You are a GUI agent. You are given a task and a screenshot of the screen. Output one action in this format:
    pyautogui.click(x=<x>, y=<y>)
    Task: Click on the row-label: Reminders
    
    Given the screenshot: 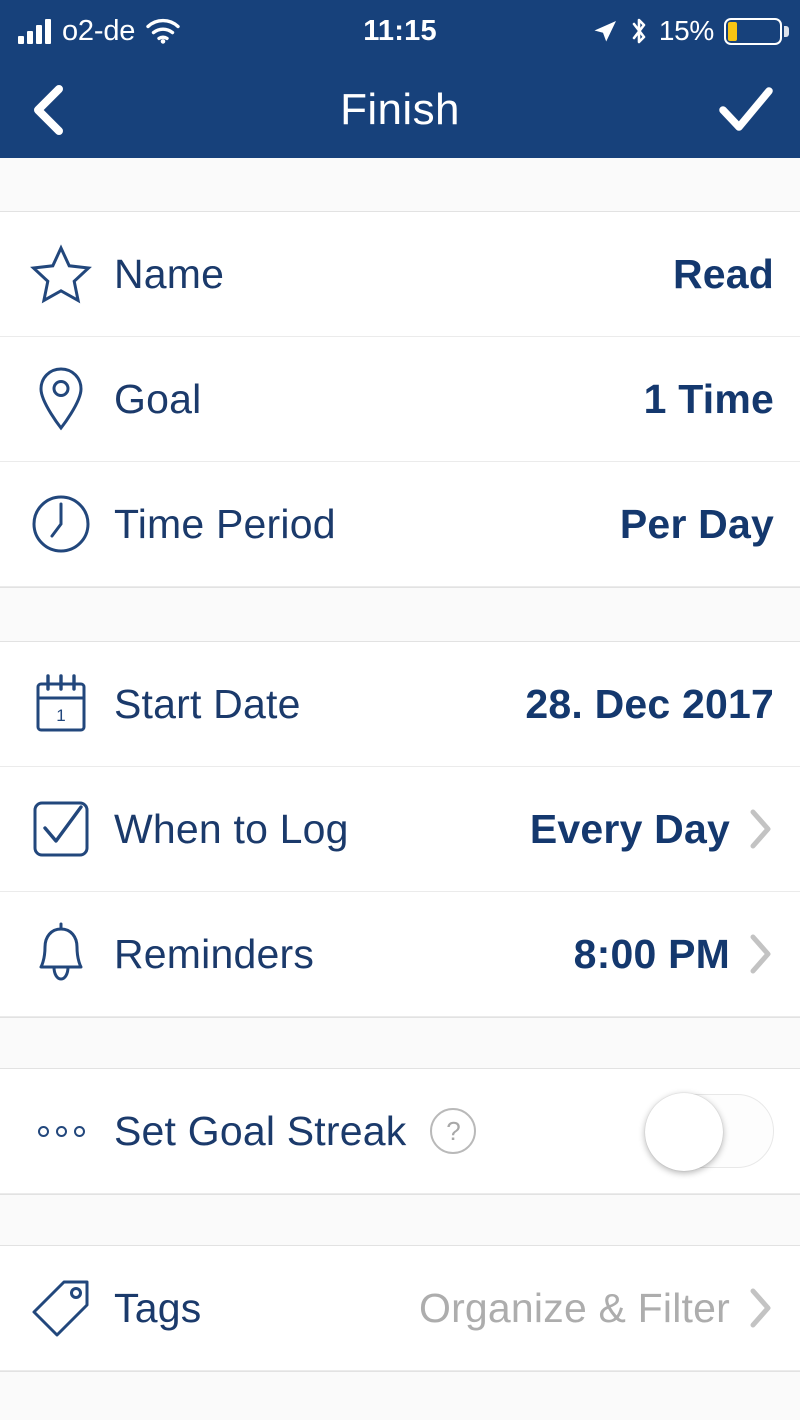 What is the action you would take?
    pyautogui.click(x=214, y=953)
    